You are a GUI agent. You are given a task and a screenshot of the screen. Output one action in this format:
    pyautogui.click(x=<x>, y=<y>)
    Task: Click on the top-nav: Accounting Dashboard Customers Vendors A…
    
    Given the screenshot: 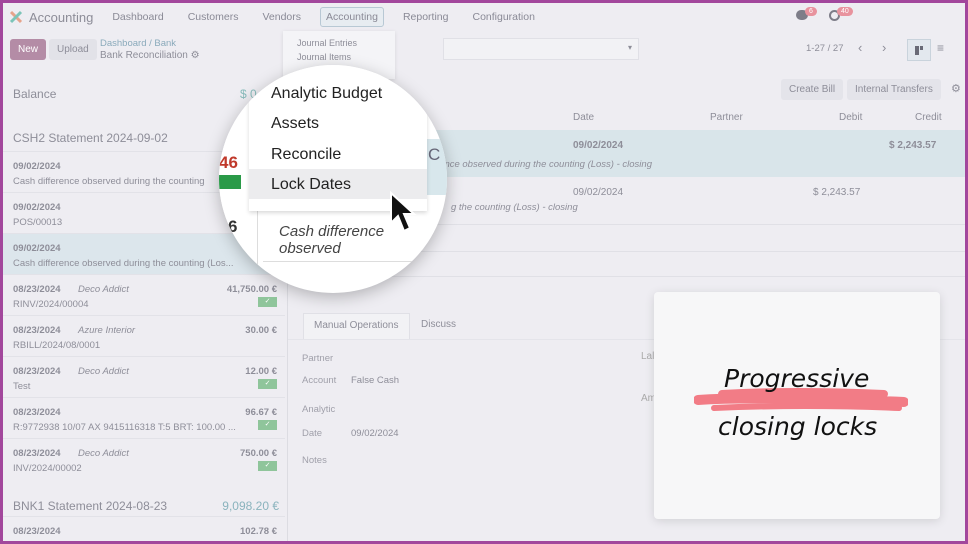 What is the action you would take?
    pyautogui.click(x=484, y=17)
    